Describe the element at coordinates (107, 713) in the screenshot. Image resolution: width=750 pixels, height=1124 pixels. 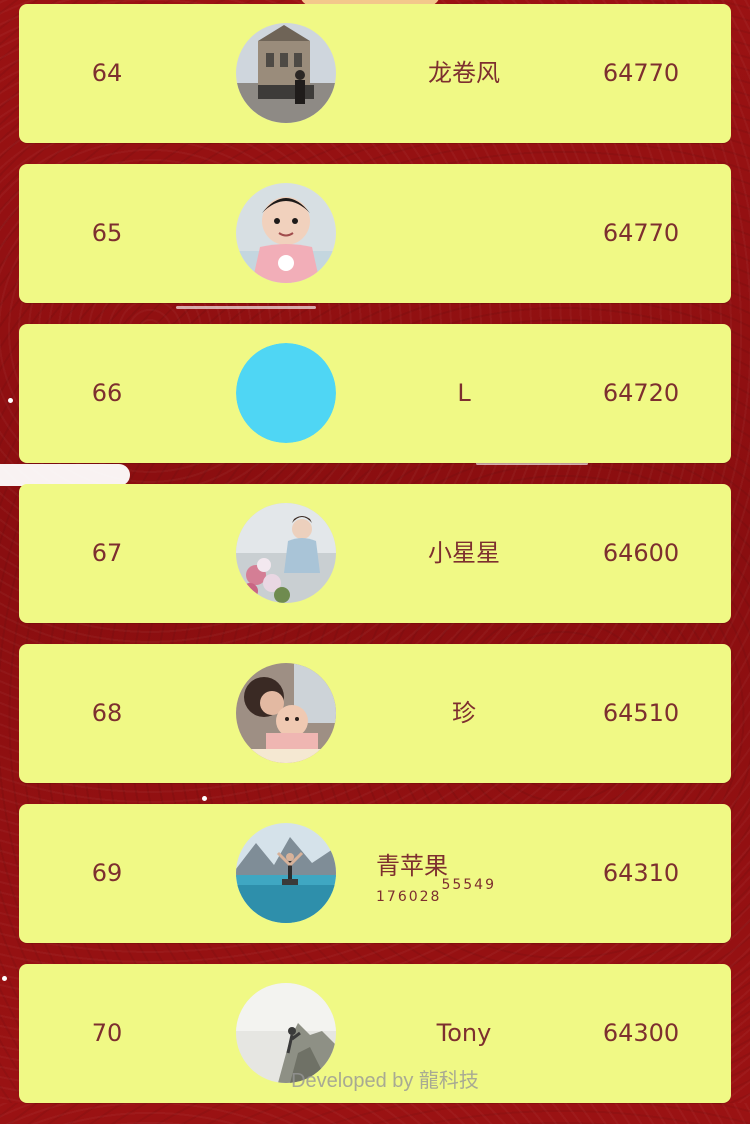
I see `rank-number: 68` at that location.